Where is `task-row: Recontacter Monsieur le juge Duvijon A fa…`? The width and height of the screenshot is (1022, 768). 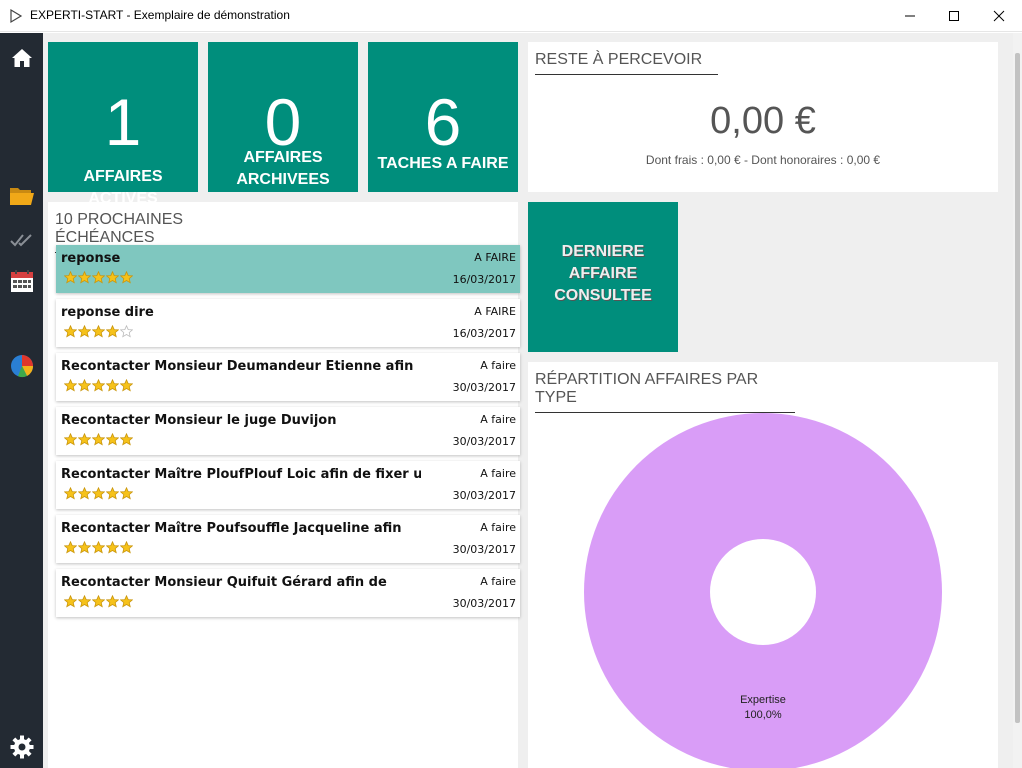 task-row: Recontacter Monsieur le juge Duvijon A fa… is located at coordinates (288, 431).